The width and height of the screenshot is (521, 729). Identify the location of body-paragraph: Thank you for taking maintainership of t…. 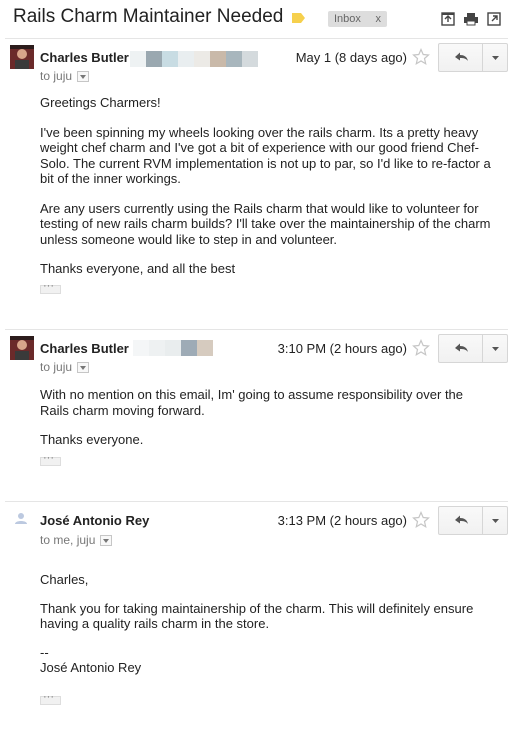
(257, 616).